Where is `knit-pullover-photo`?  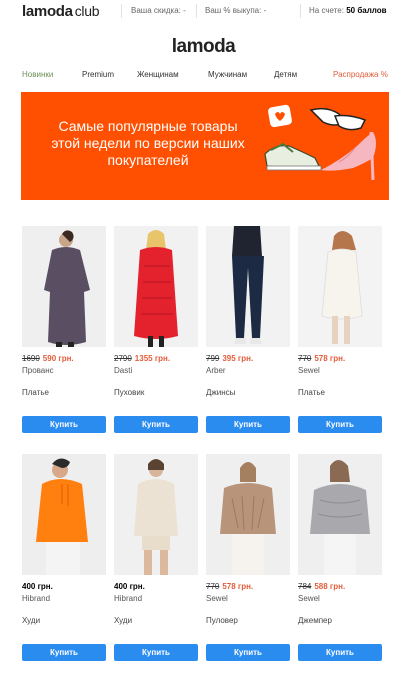
knit-pullover-photo is located at coordinates (248, 514).